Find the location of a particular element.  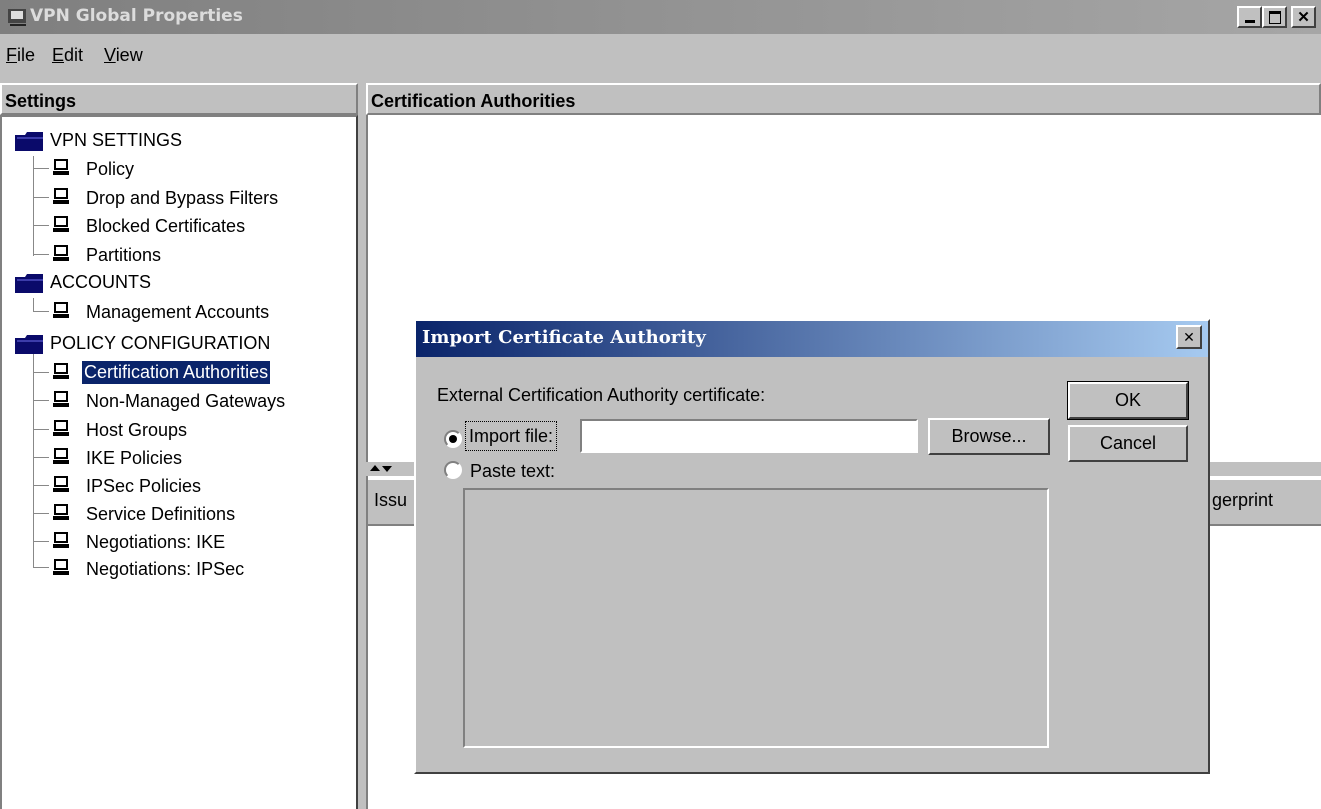

settings-header: Settings is located at coordinates (179, 99).